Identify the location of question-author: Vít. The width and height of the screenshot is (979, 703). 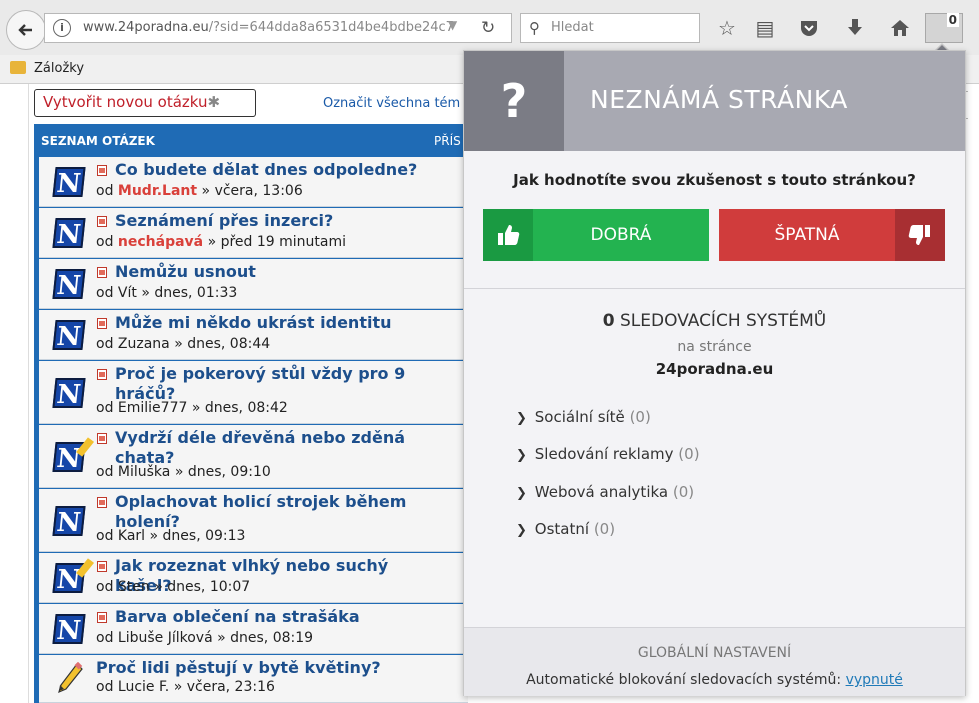
(127, 293).